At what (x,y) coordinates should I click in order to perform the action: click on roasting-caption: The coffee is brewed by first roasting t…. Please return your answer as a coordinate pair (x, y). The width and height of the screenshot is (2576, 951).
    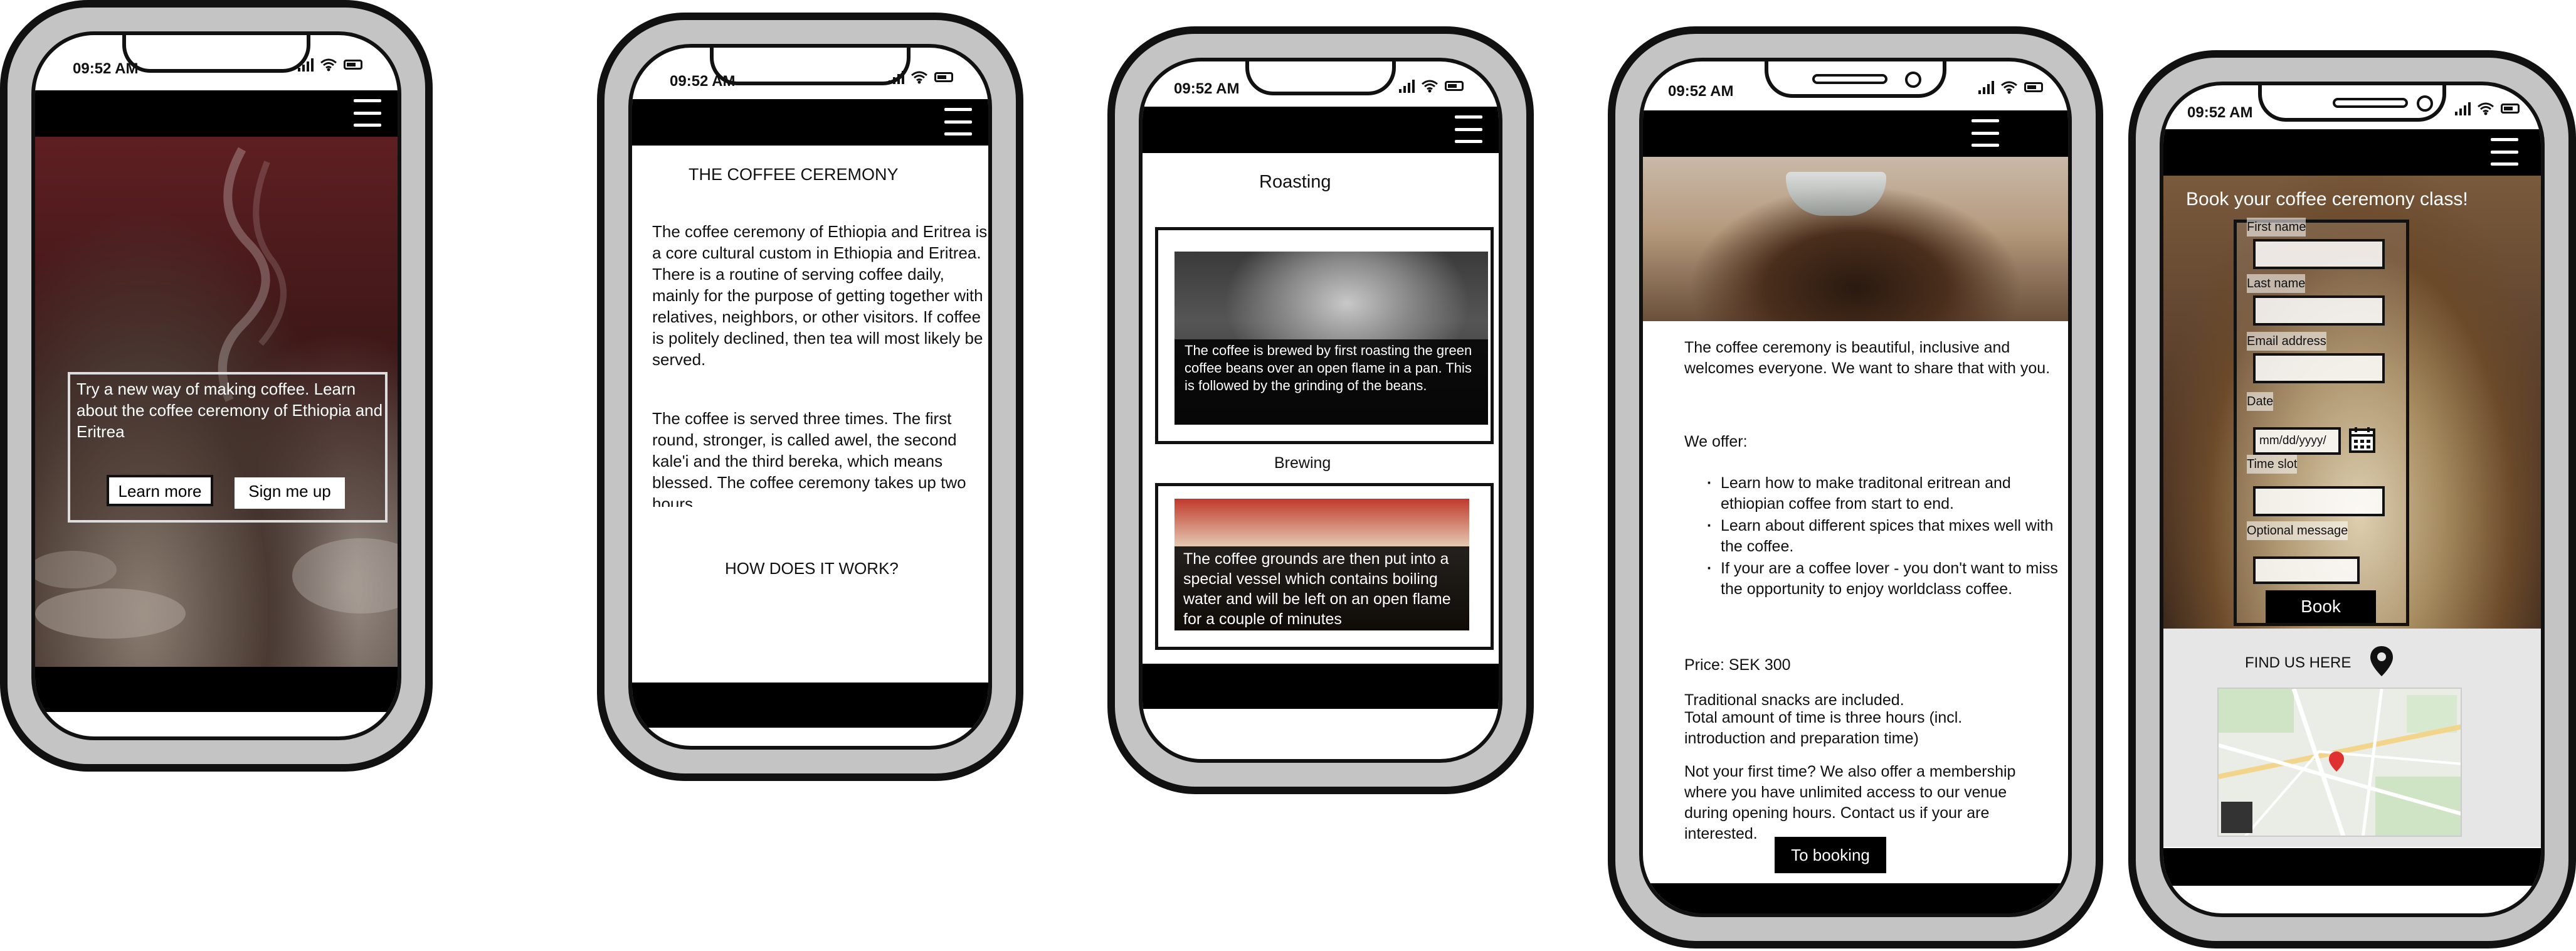
    Looking at the image, I should click on (1331, 382).